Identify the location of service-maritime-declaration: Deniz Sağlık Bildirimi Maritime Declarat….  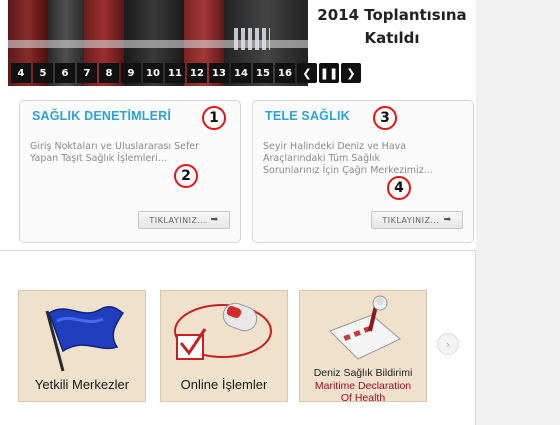
(363, 346).